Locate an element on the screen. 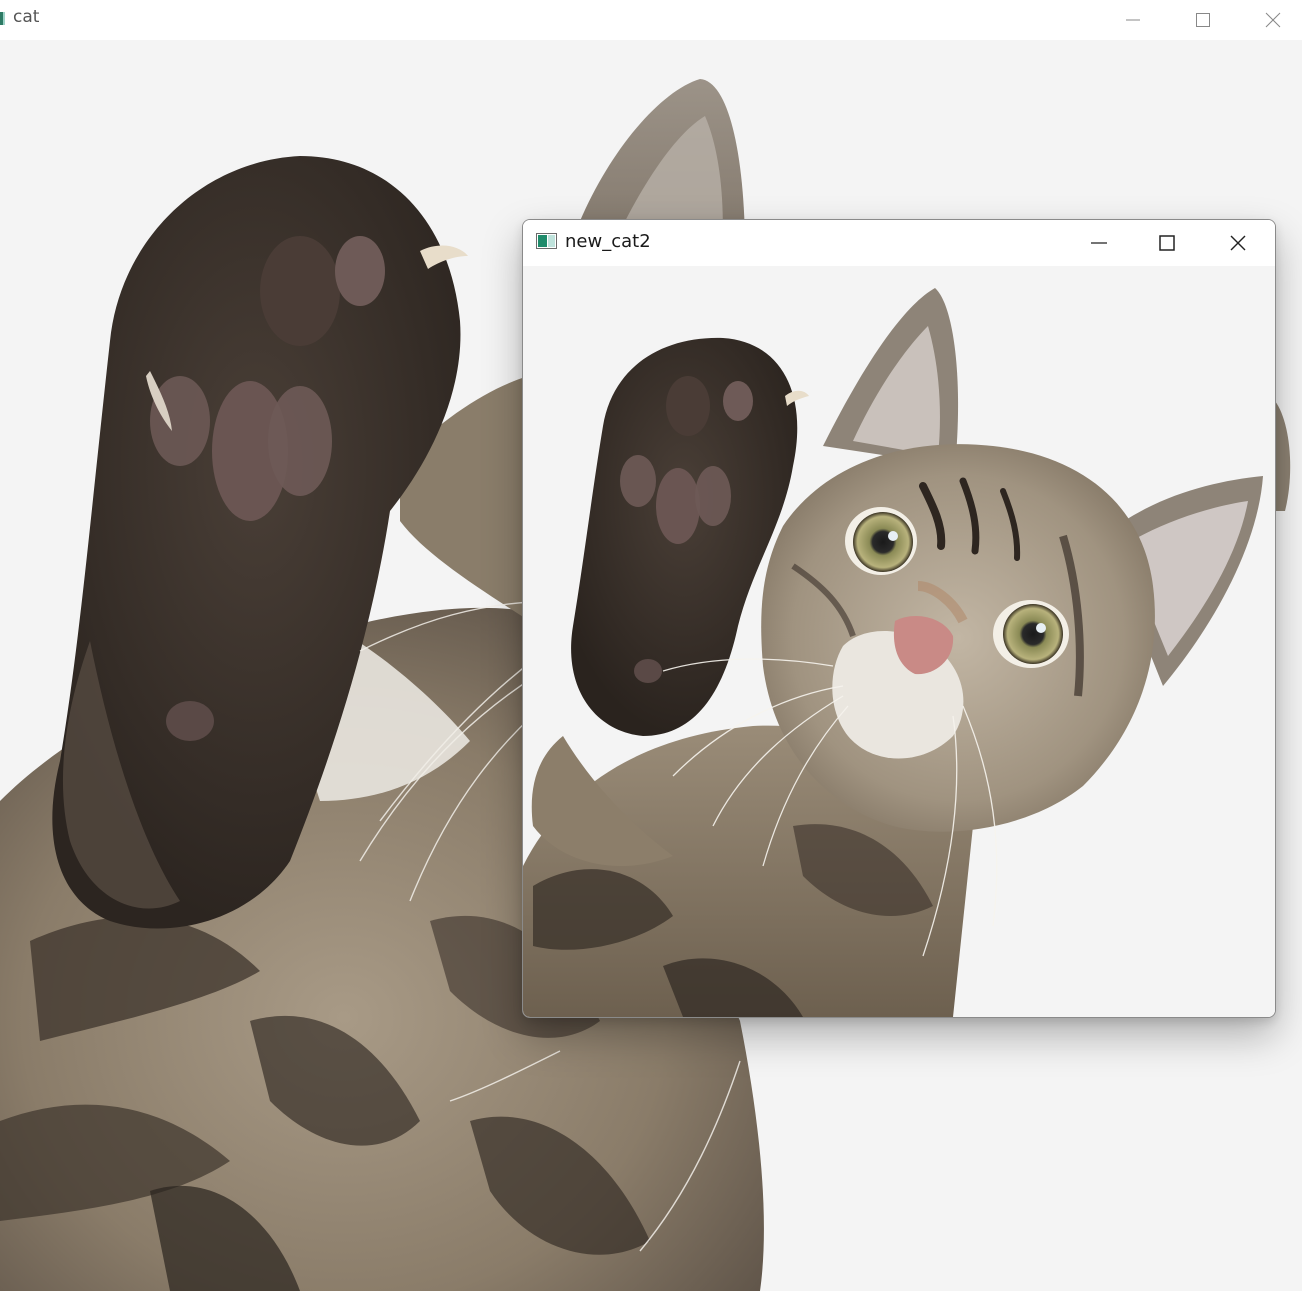  cat-maximize-button is located at coordinates (1203, 20).